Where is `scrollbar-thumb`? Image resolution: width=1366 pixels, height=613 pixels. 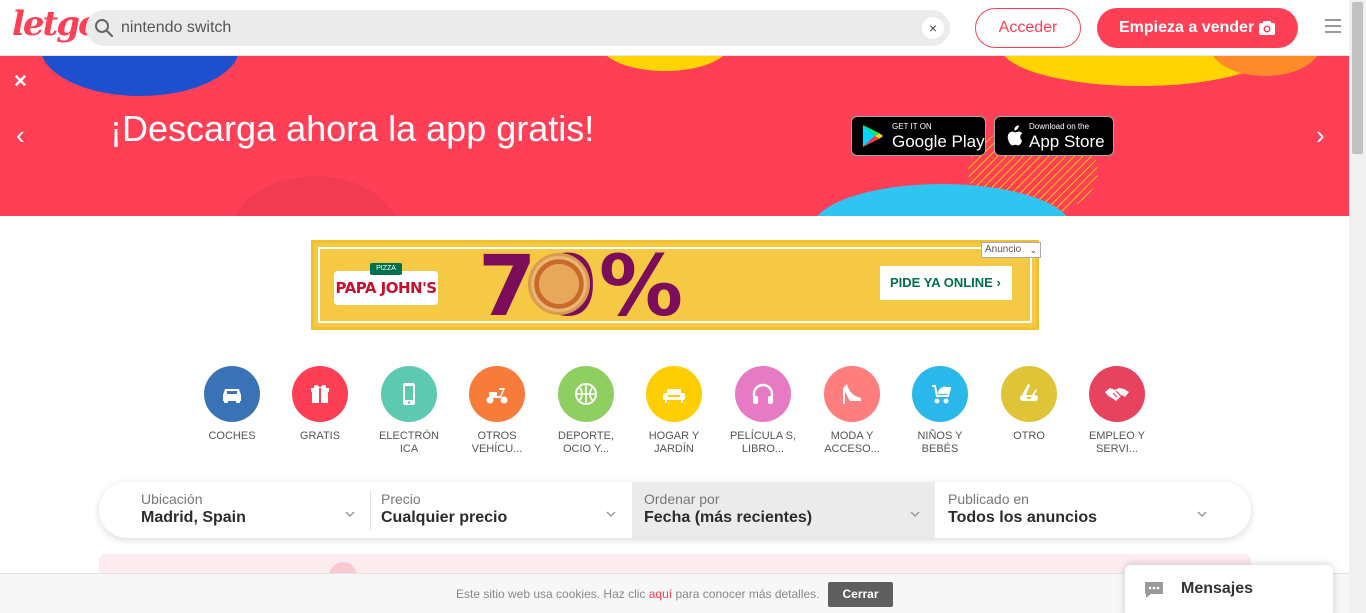 scrollbar-thumb is located at coordinates (1357, 78).